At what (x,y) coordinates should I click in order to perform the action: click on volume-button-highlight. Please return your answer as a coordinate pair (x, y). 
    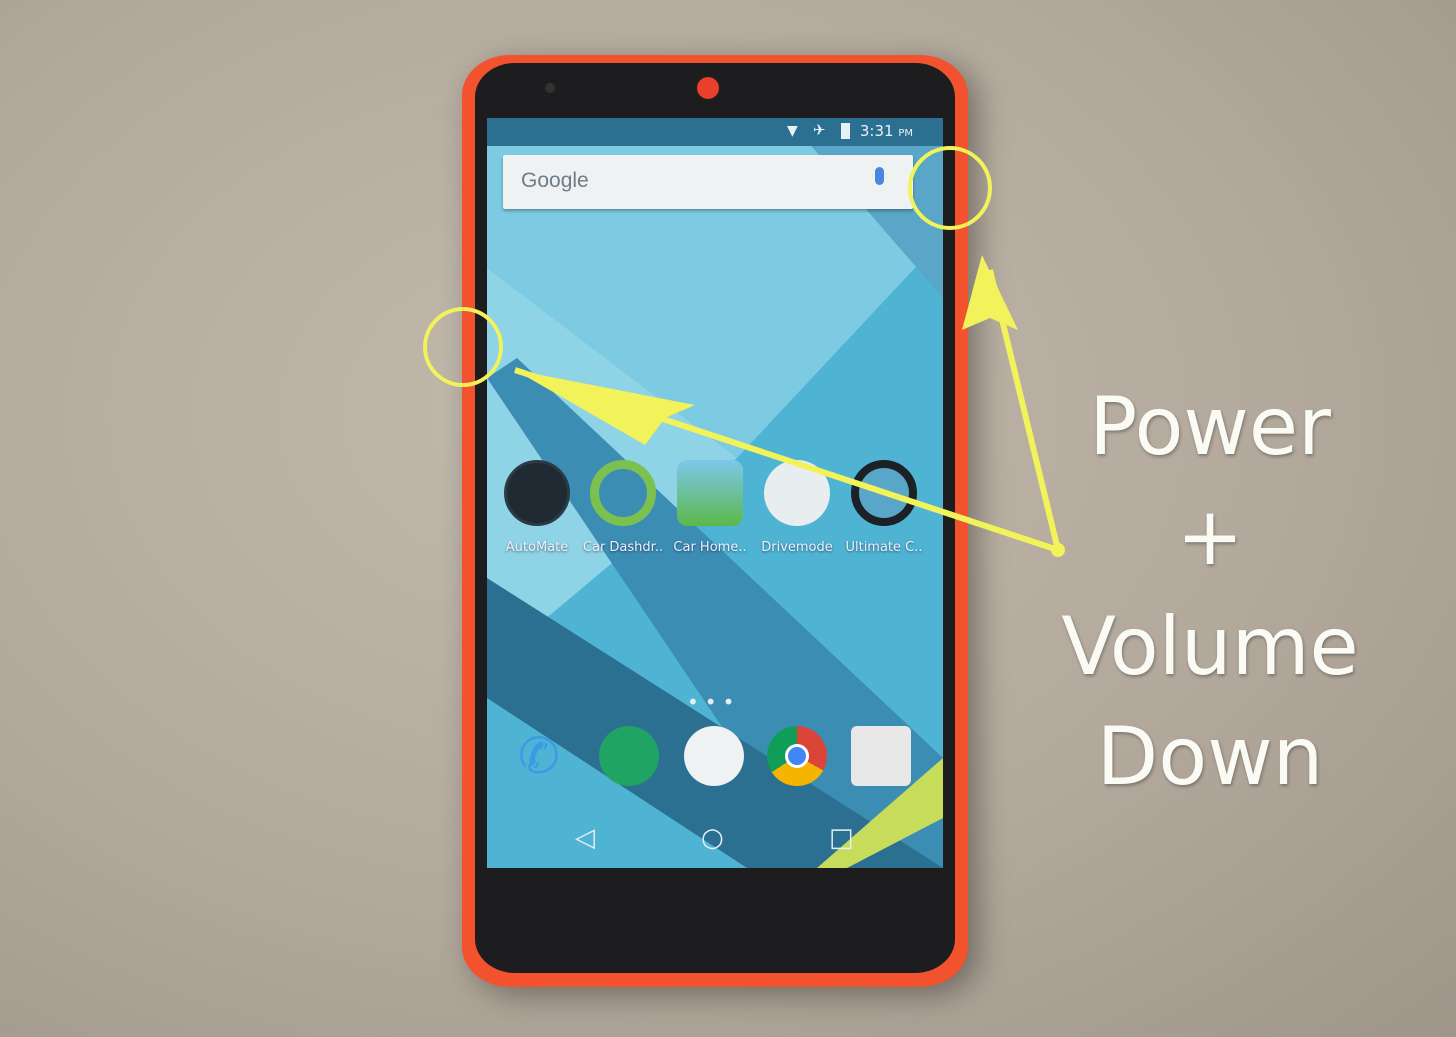
    Looking at the image, I should click on (463, 347).